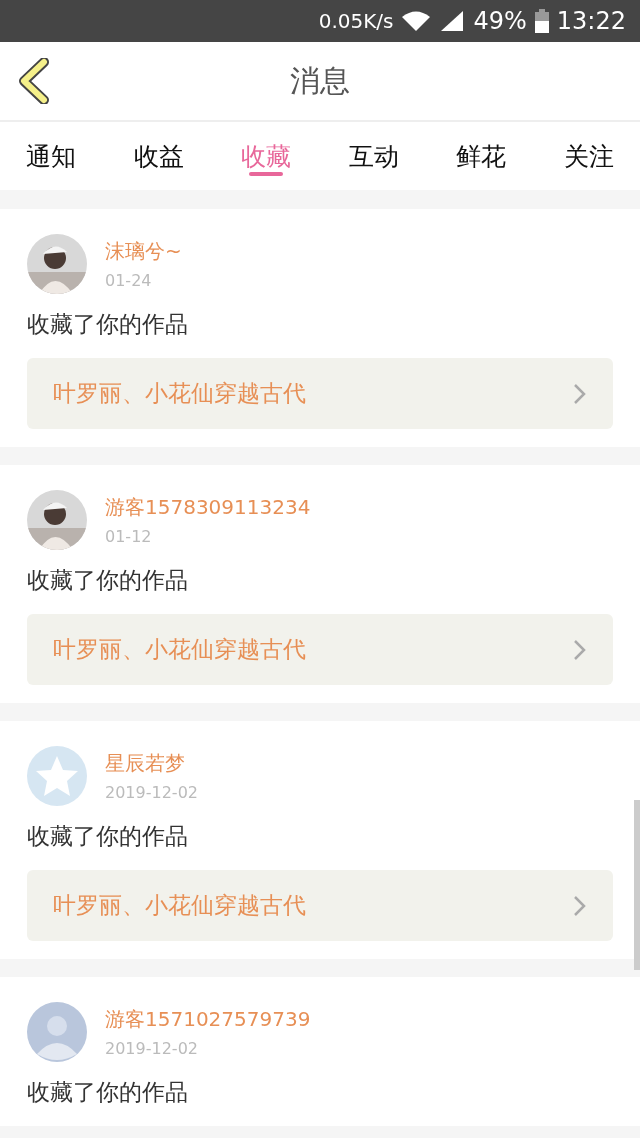  I want to click on tab: 收藏, so click(266, 156).